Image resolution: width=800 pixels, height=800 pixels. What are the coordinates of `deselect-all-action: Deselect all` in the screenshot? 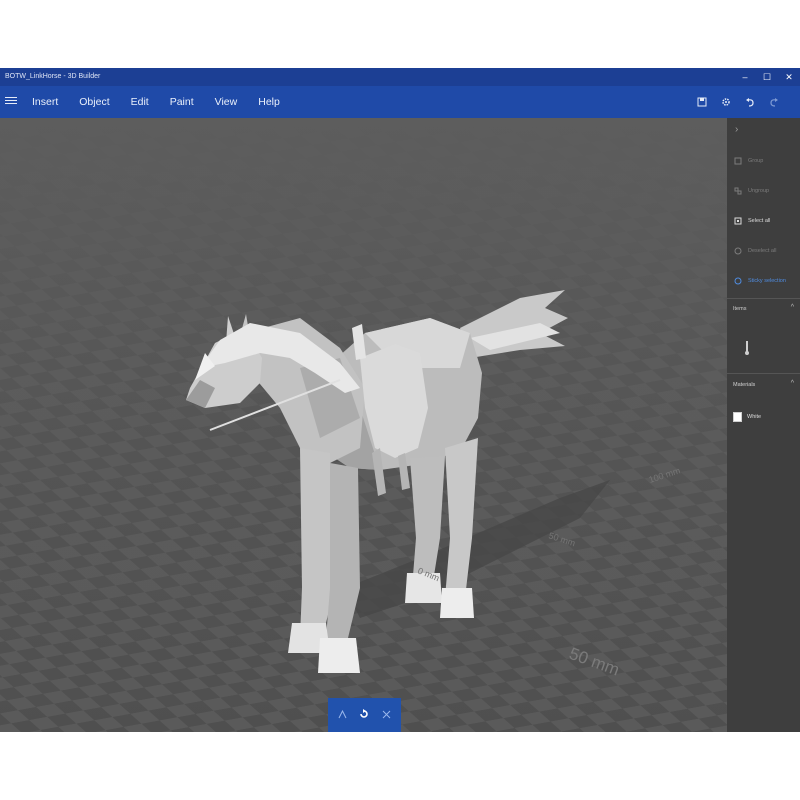 It's located at (754, 251).